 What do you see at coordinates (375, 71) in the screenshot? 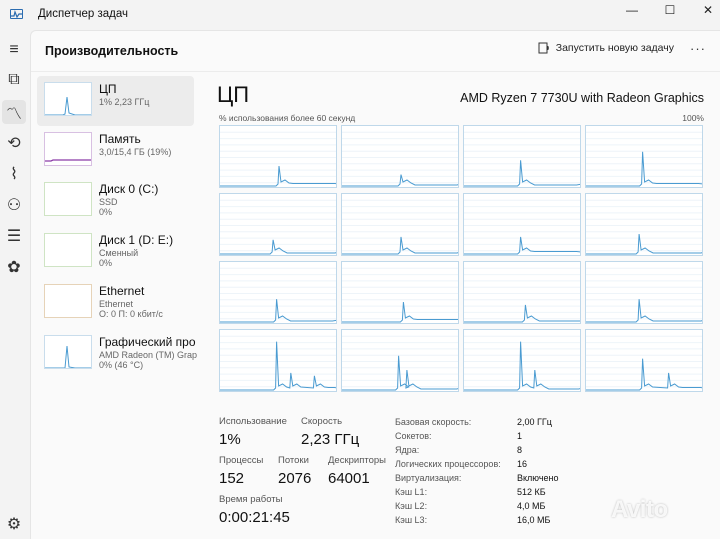
I see `header-divider` at bounding box center [375, 71].